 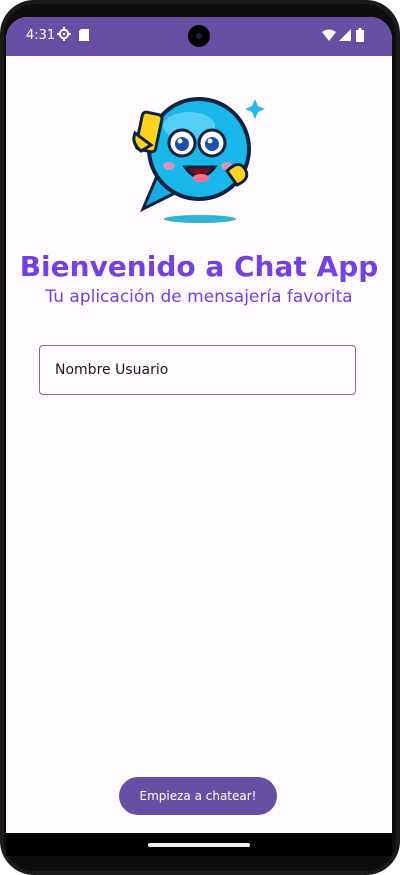 What do you see at coordinates (360, 35) in the screenshot?
I see `battery-icon` at bounding box center [360, 35].